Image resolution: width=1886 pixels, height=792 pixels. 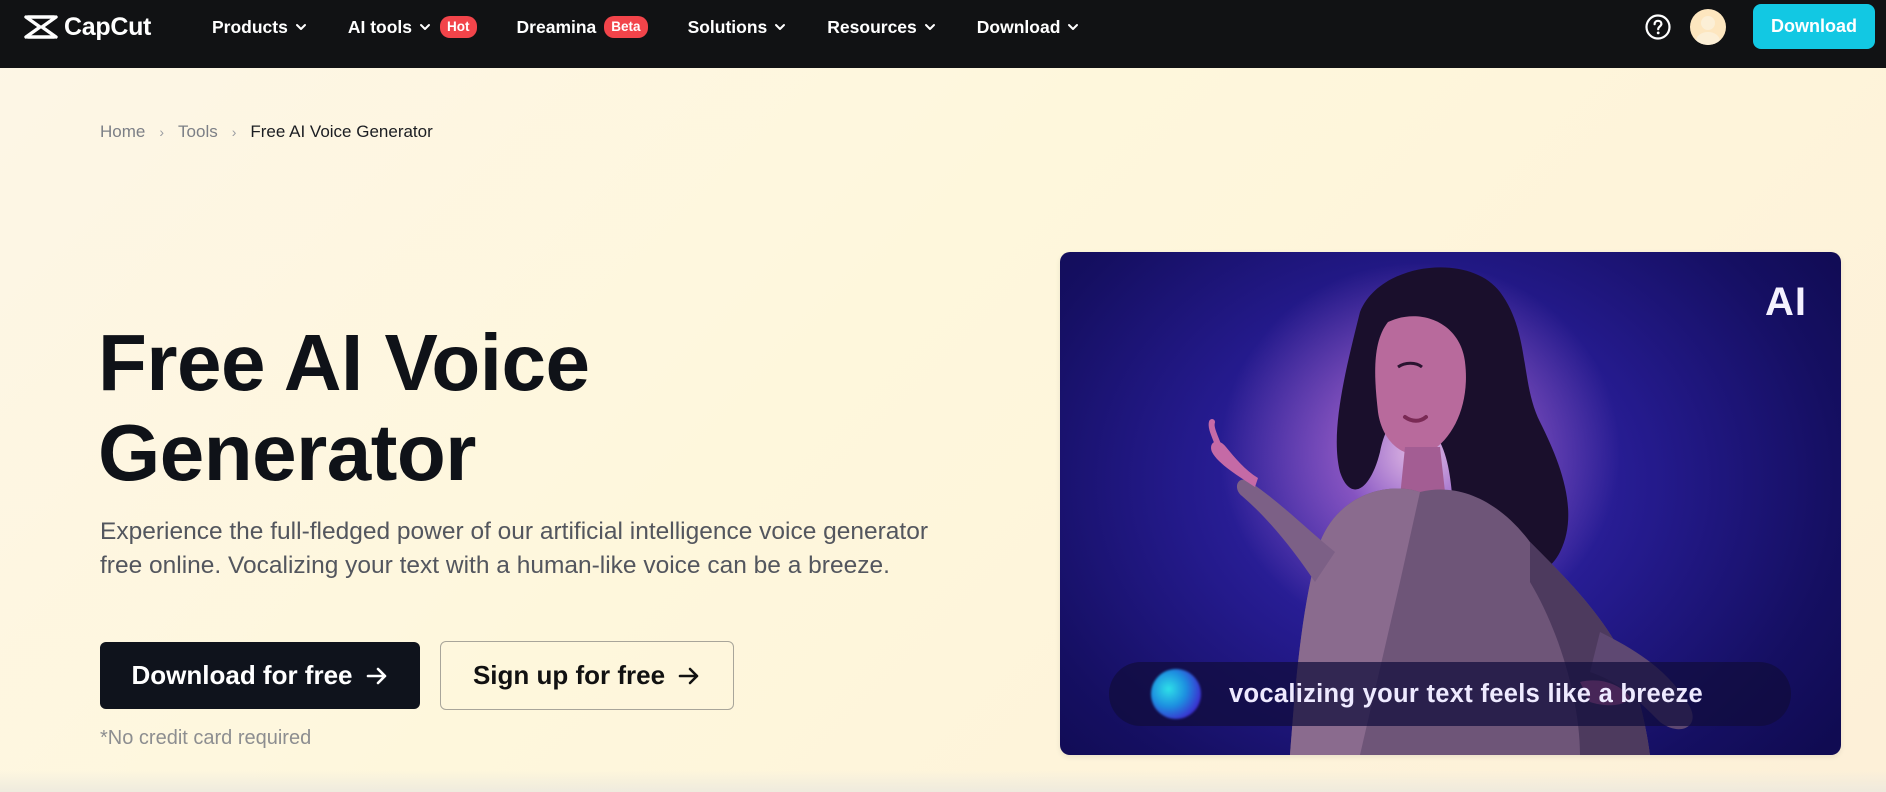 What do you see at coordinates (242, 675) in the screenshot?
I see `button-label: Download for free` at bounding box center [242, 675].